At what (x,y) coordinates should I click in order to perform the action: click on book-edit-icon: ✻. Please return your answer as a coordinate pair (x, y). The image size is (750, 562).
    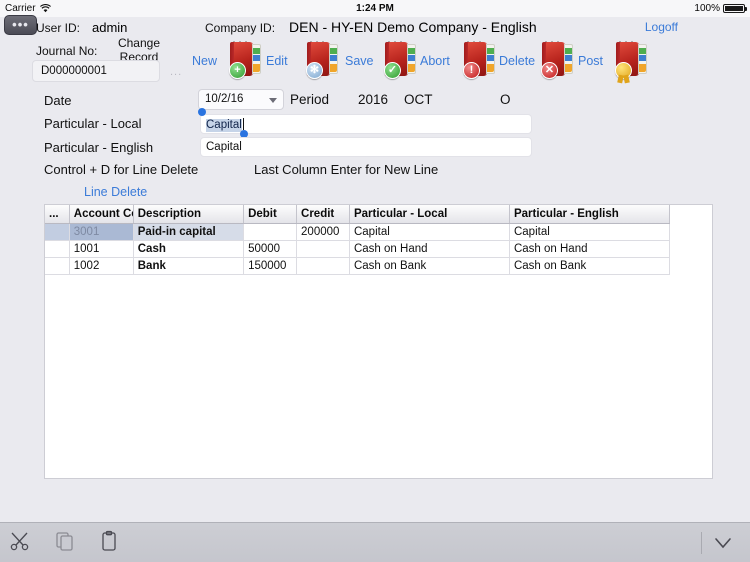
    Looking at the image, I should click on (324, 60).